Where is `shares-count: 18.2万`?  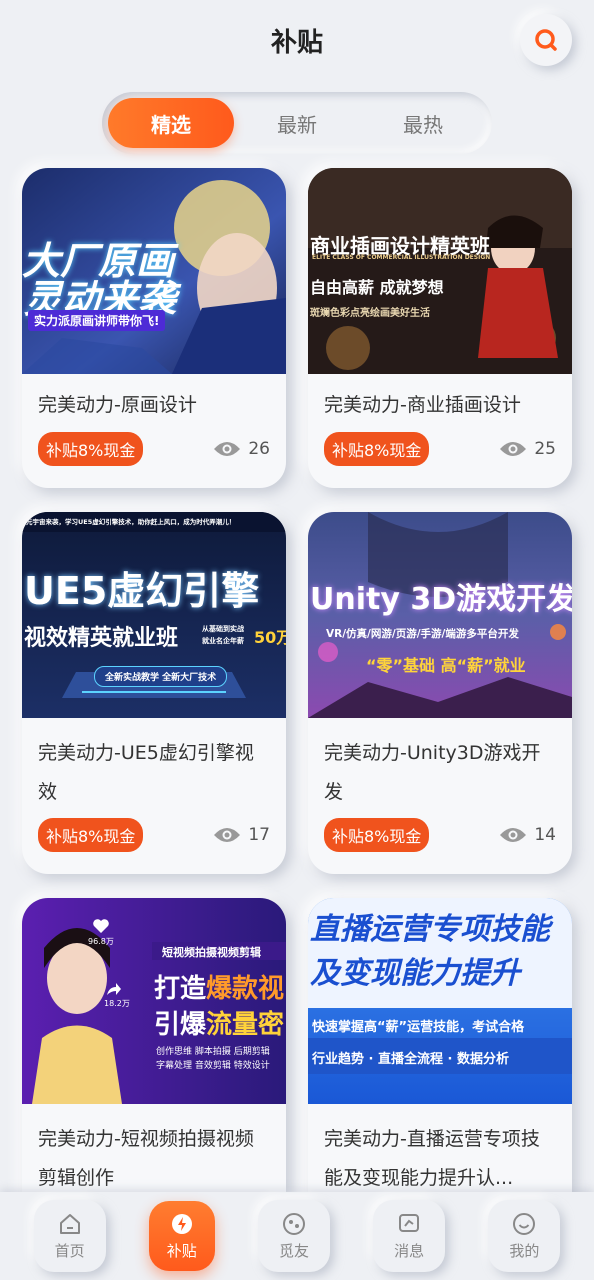
shares-count: 18.2万 is located at coordinates (117, 1003).